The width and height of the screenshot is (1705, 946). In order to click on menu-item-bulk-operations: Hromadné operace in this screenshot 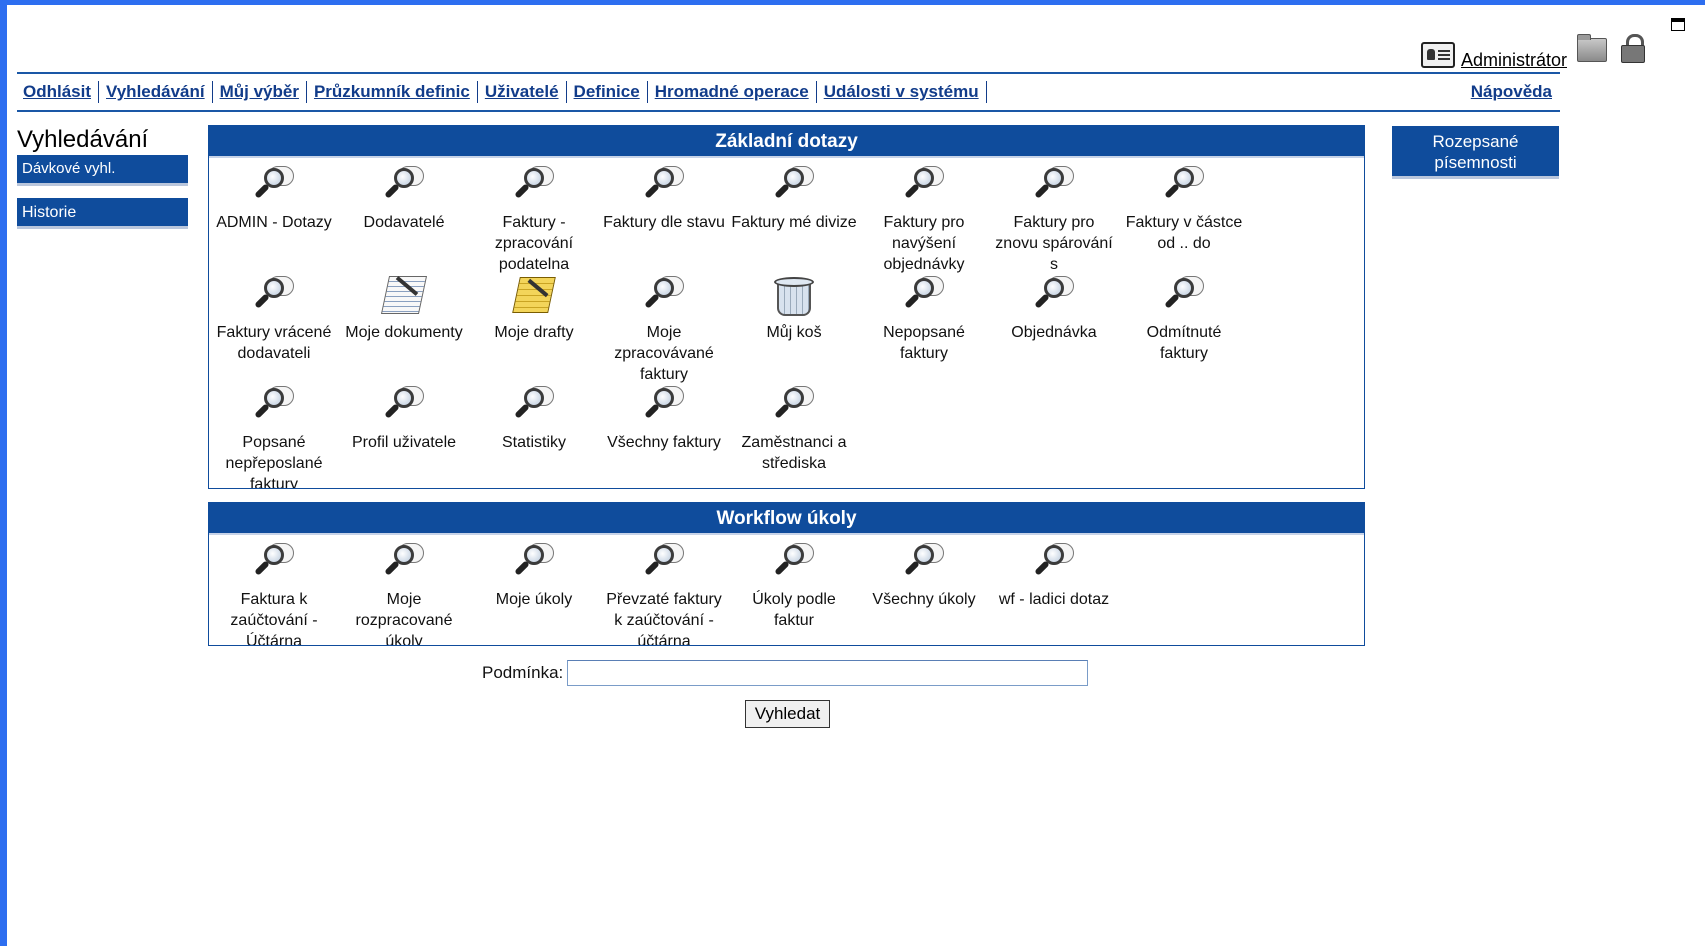, I will do `click(732, 92)`.